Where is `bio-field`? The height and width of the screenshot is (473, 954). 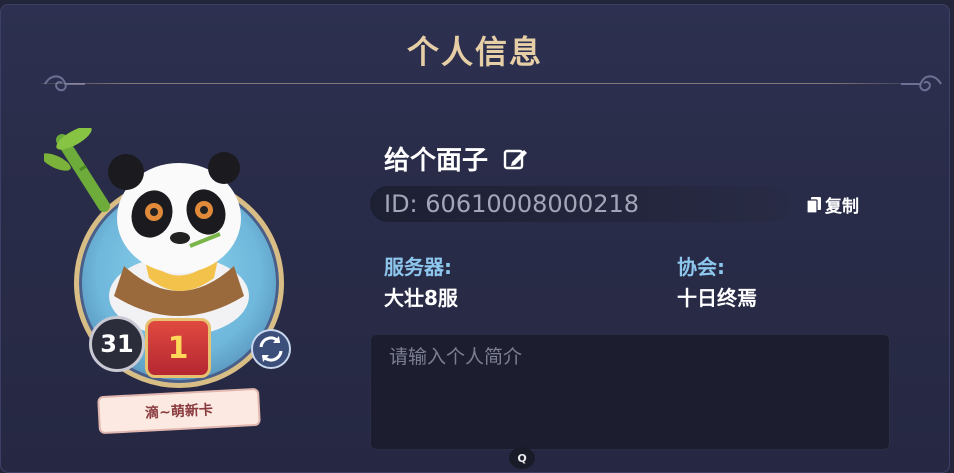 bio-field is located at coordinates (630, 392).